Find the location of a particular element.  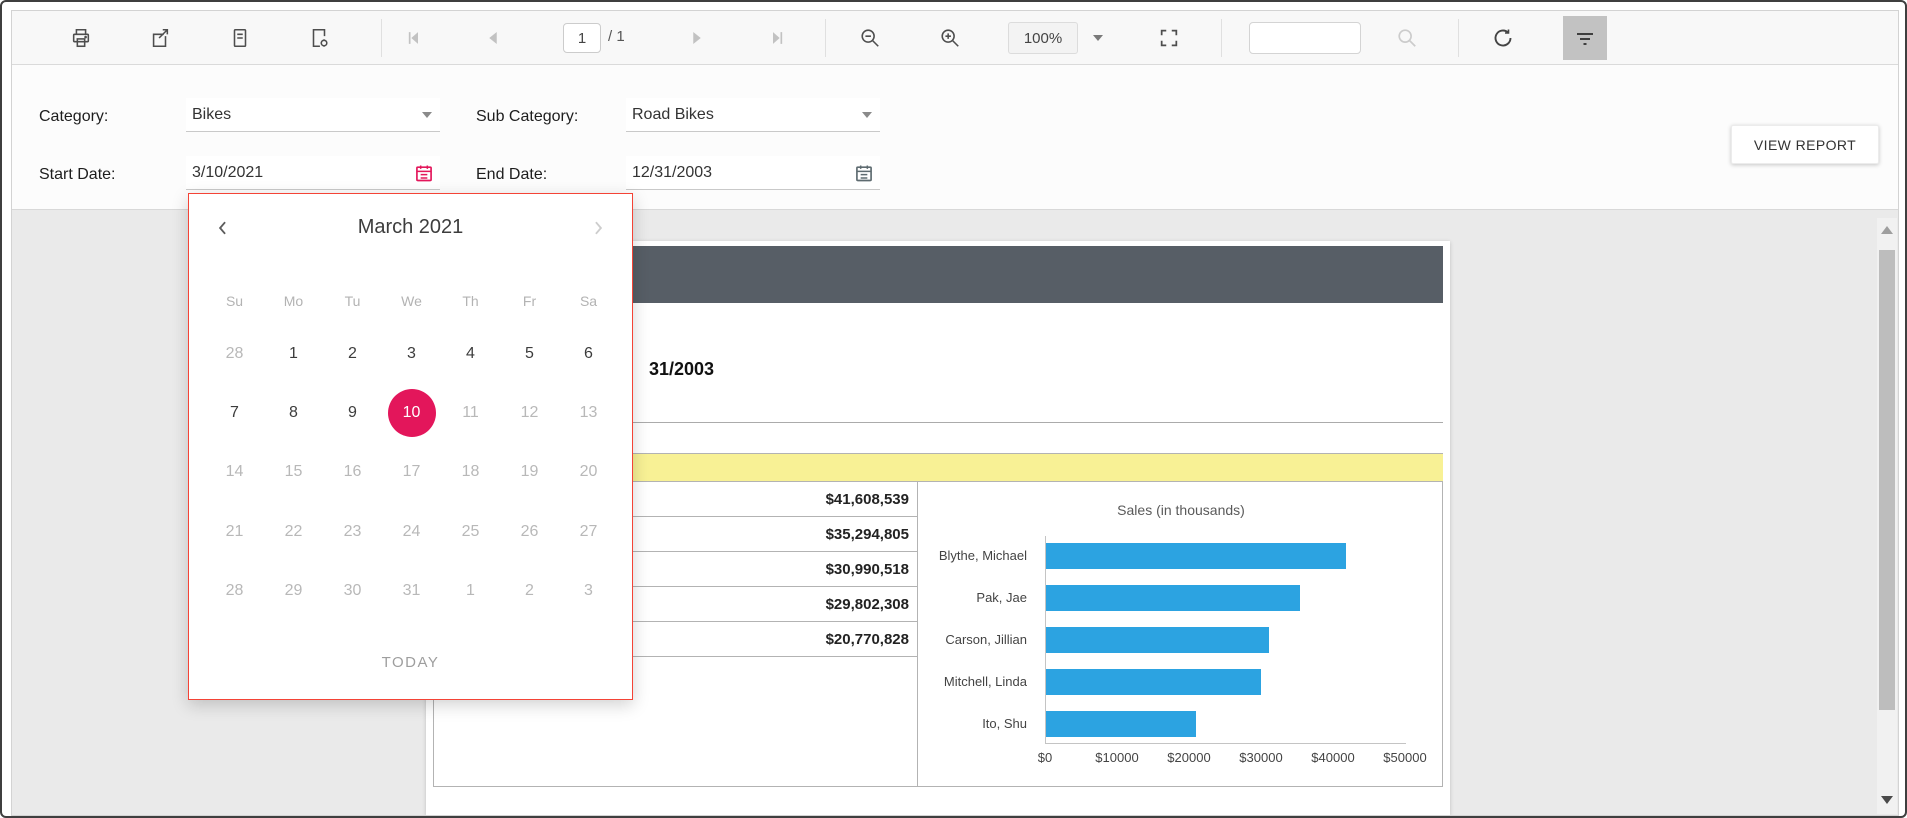

datepicker-day: 8 is located at coordinates (293, 412).